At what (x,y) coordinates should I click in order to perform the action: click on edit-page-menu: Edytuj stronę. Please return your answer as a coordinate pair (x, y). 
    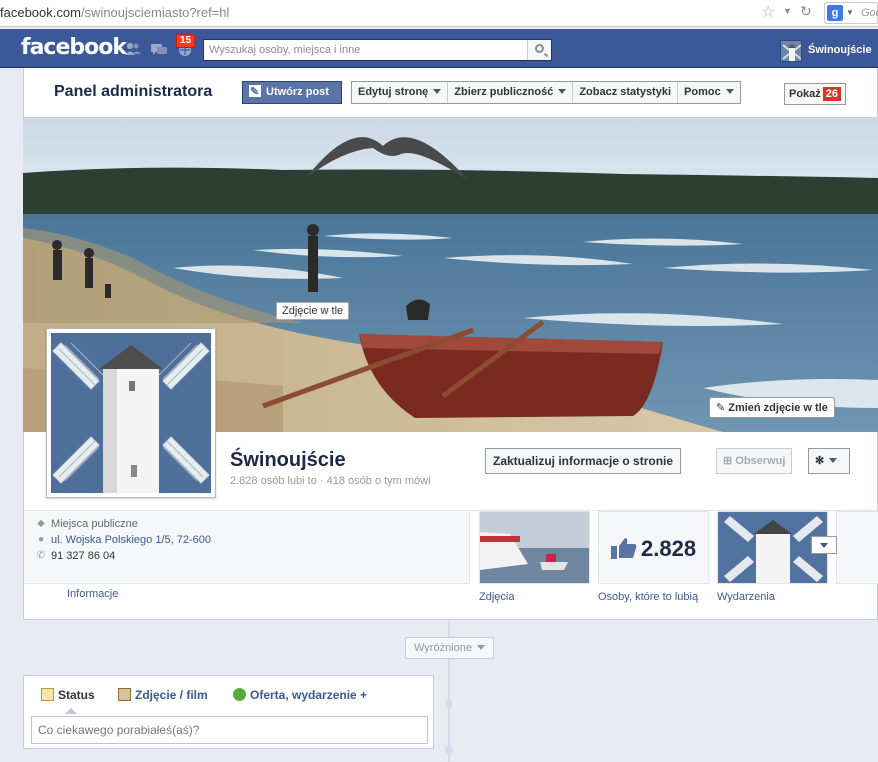
    Looking at the image, I should click on (400, 92).